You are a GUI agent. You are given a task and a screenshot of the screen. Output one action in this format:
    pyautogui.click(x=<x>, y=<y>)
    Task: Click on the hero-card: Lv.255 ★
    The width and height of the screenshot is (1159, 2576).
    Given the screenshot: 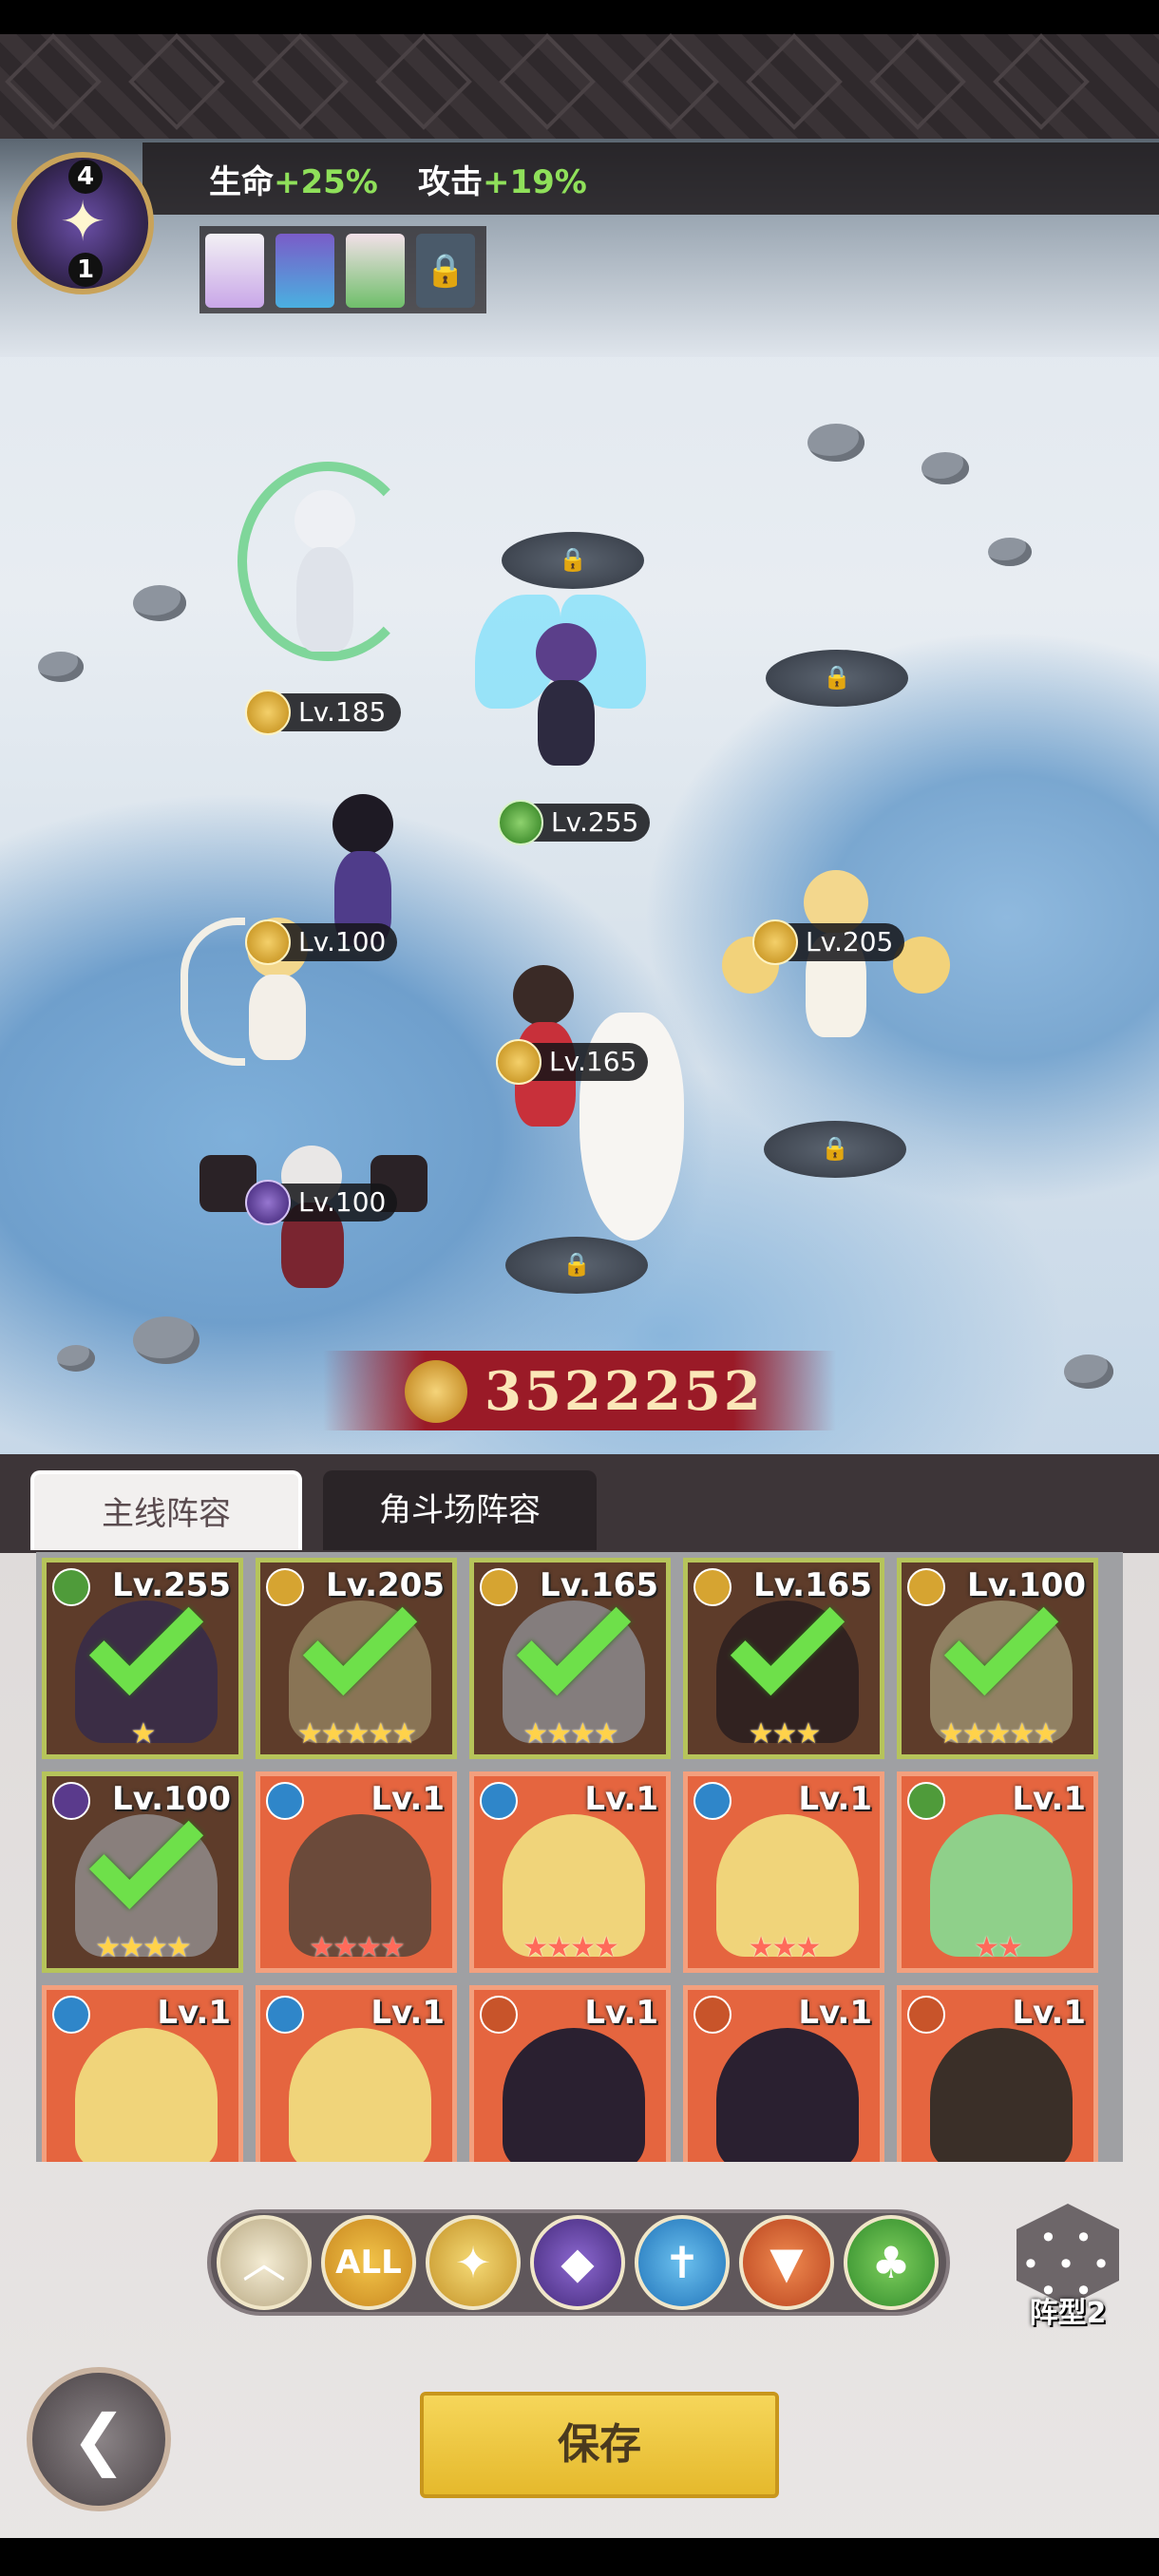 What is the action you would take?
    pyautogui.click(x=142, y=1658)
    